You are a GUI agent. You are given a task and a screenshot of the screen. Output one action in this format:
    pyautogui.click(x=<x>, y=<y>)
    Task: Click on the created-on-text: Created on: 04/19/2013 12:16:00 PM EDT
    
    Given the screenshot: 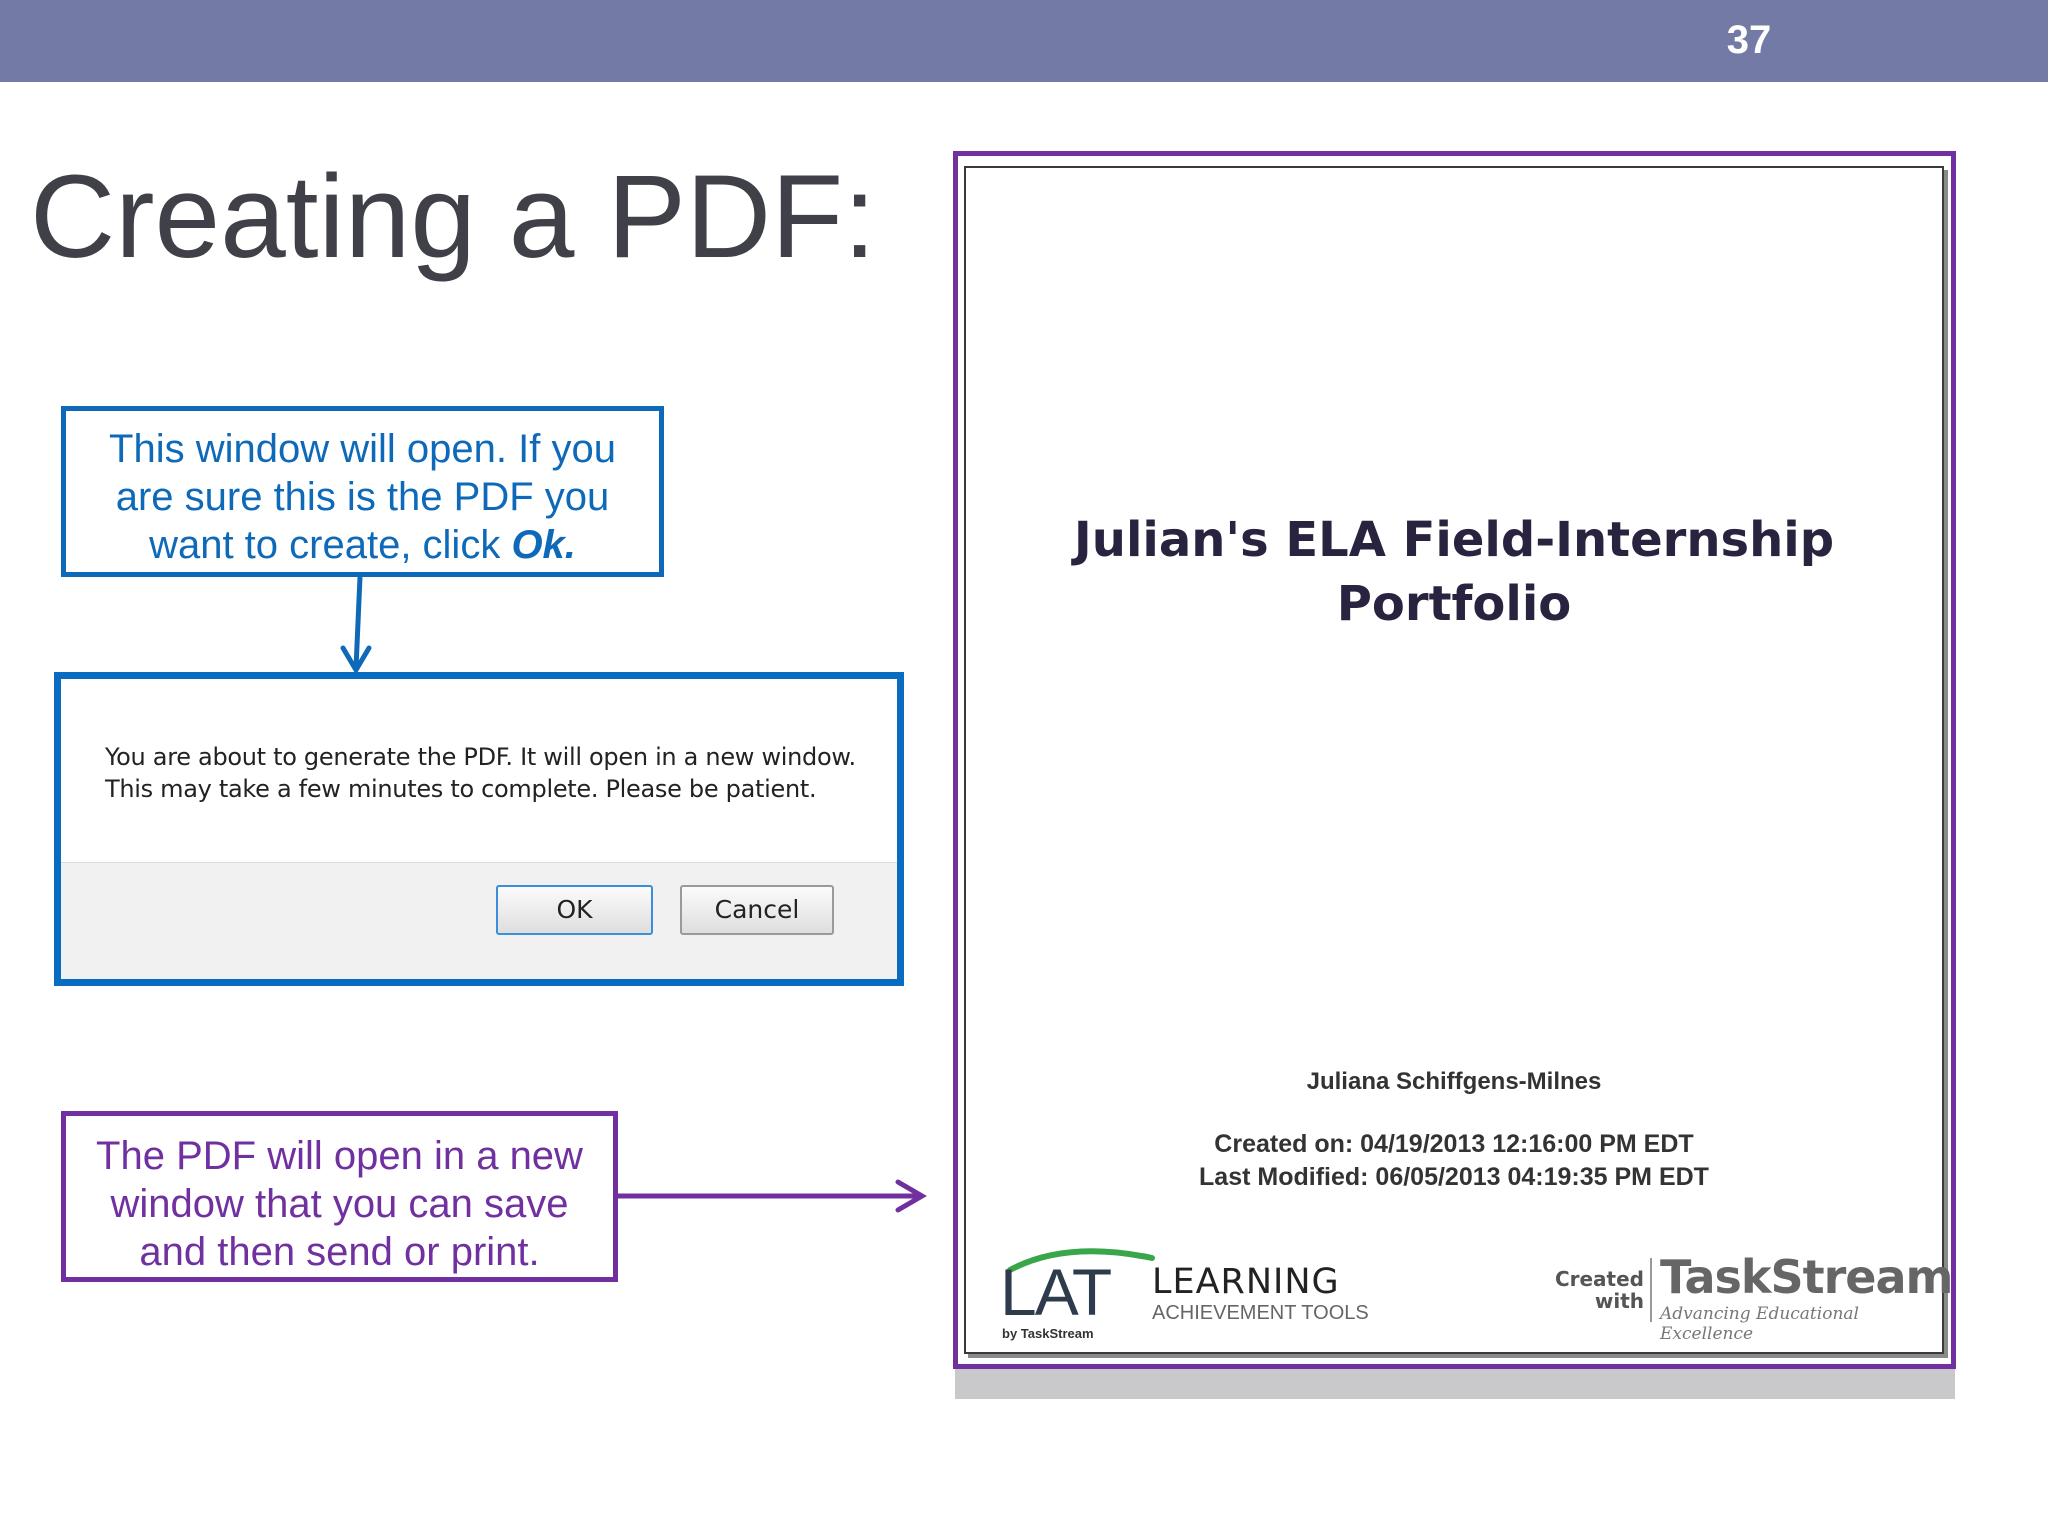 What is the action you would take?
    pyautogui.click(x=1454, y=1144)
    